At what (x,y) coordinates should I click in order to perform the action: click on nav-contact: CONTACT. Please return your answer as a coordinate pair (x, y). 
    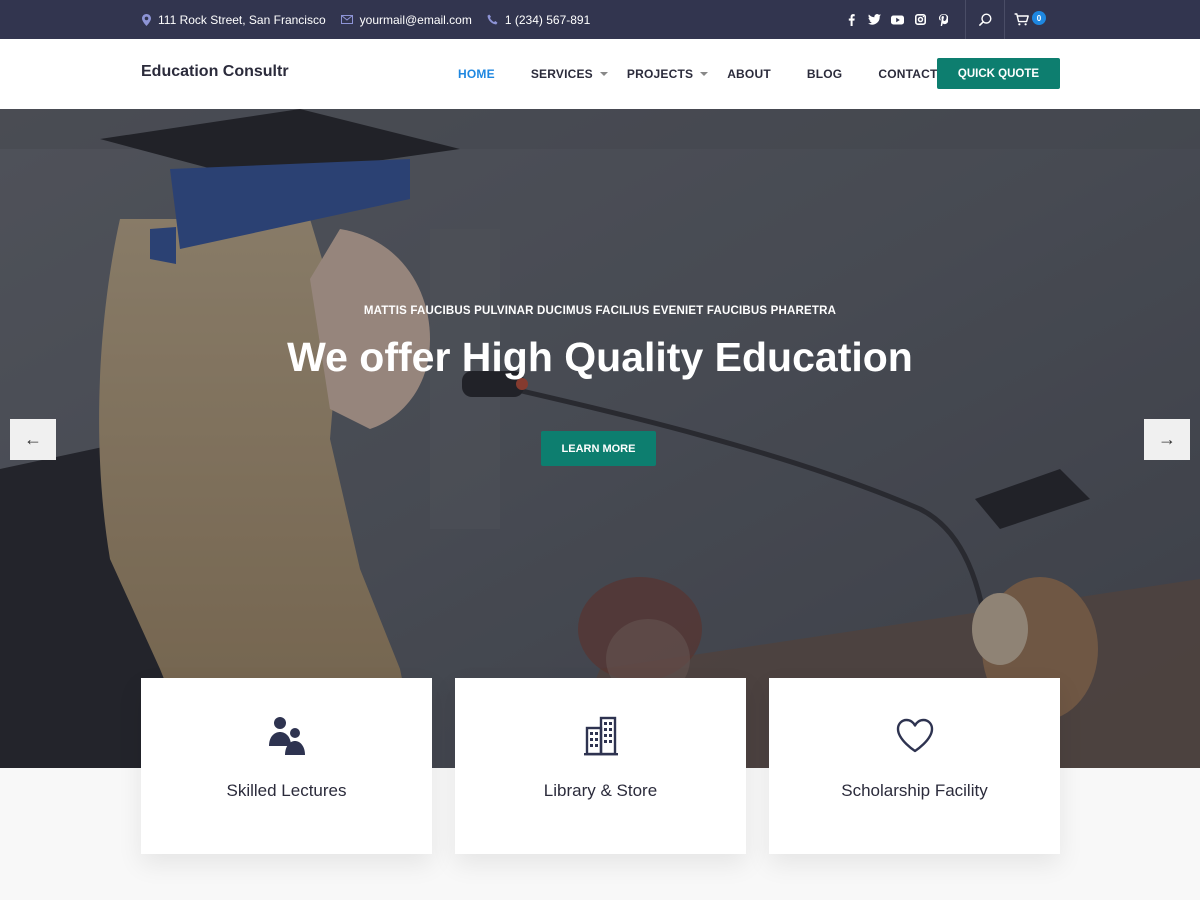
    Looking at the image, I should click on (907, 74).